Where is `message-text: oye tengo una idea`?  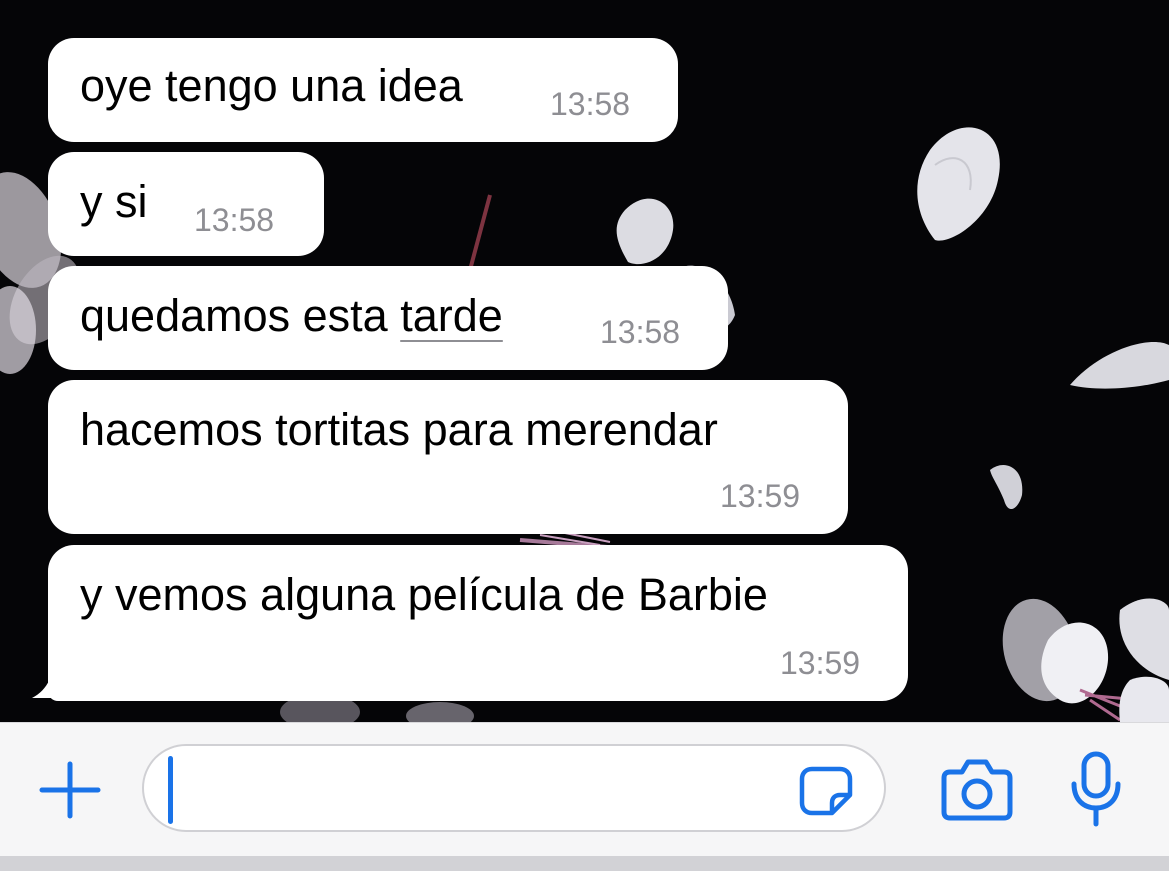
message-text: oye tengo una idea is located at coordinates (271, 85).